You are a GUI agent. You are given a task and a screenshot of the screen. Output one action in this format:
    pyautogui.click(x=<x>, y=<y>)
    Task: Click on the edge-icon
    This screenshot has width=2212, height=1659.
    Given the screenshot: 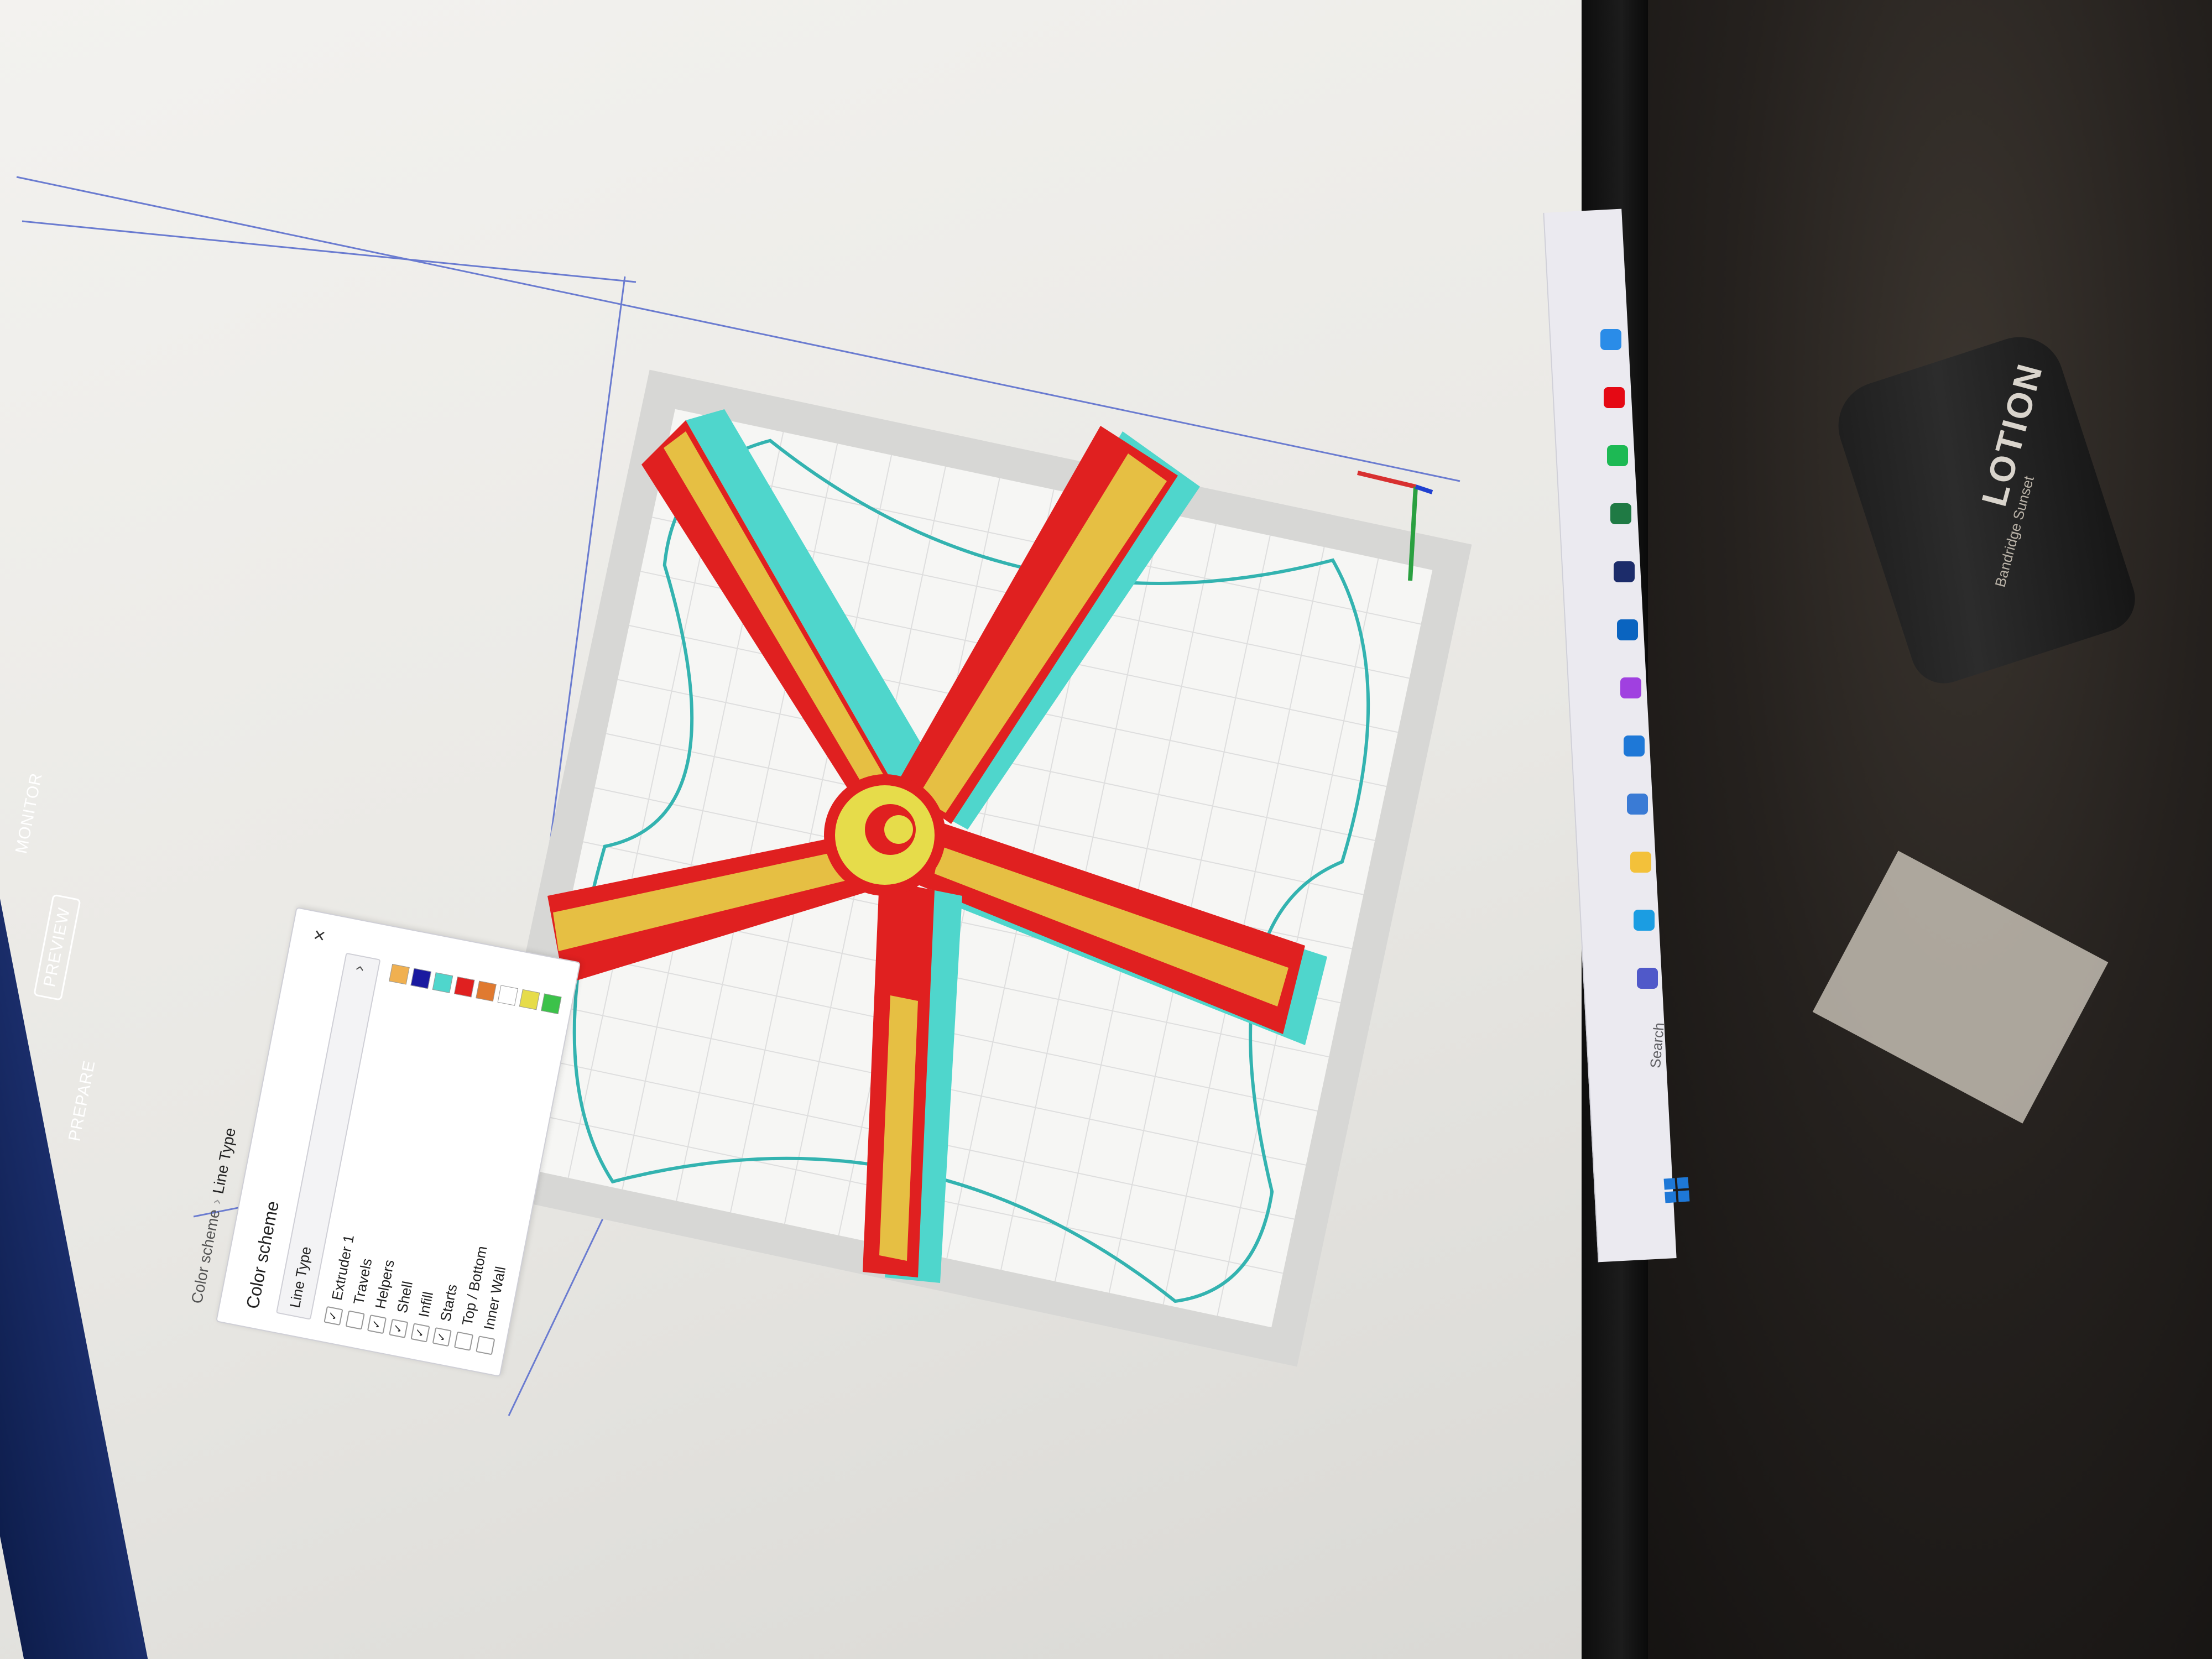 What is the action you would take?
    pyautogui.click(x=1644, y=921)
    